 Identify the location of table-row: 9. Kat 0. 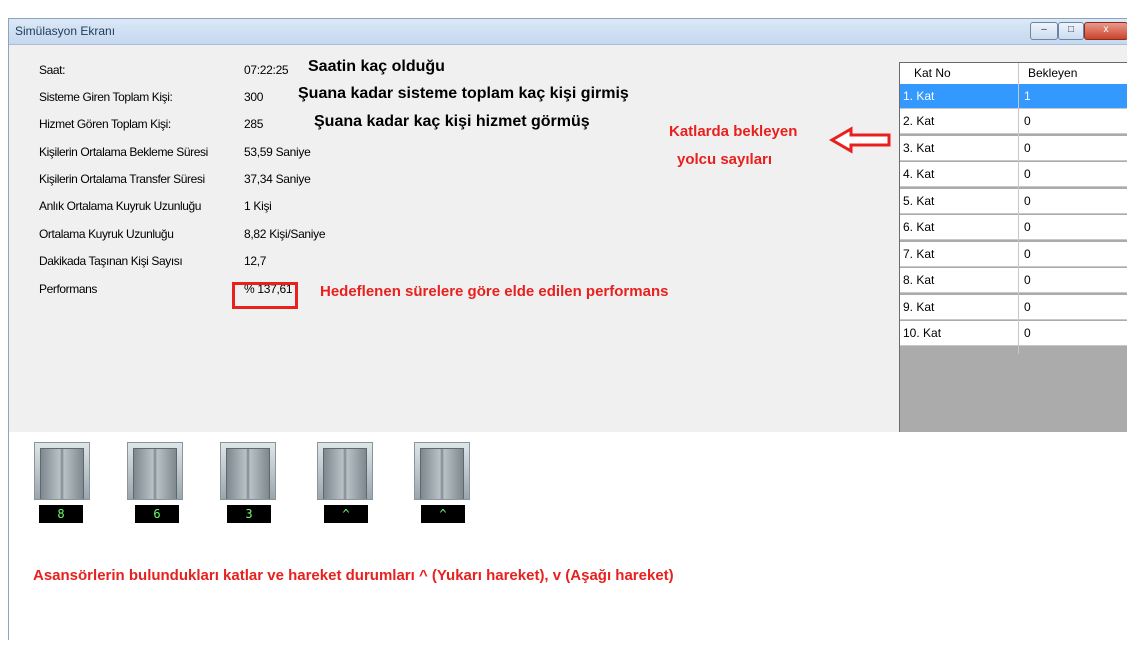
(1013, 307).